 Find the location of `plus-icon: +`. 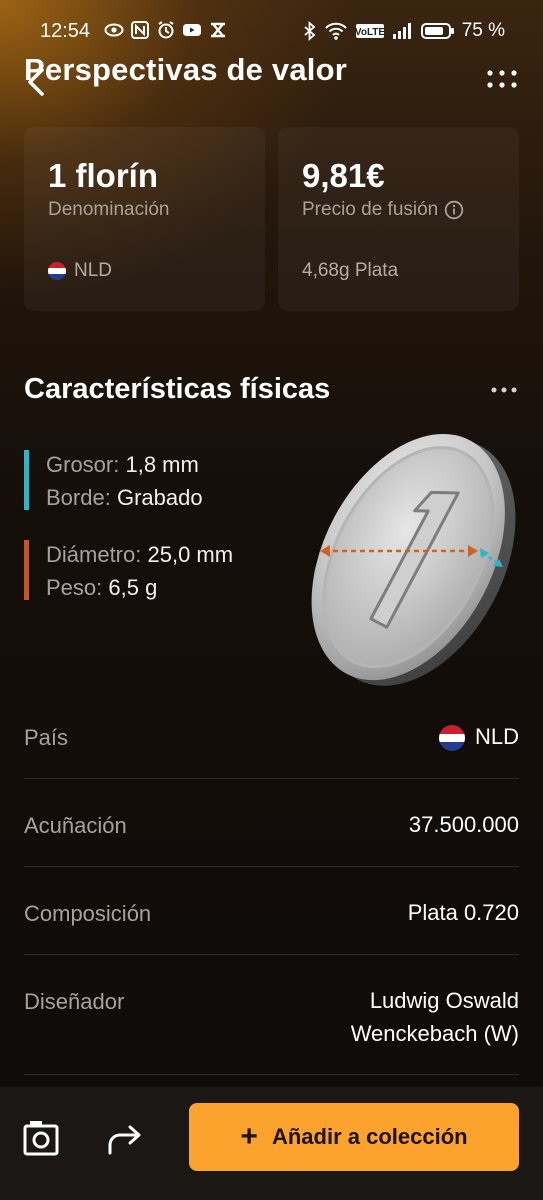

plus-icon: + is located at coordinates (249, 1136).